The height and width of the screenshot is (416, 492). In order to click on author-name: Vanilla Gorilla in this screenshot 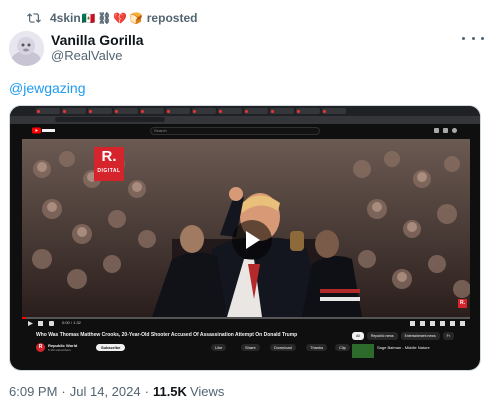, I will do `click(97, 40)`.